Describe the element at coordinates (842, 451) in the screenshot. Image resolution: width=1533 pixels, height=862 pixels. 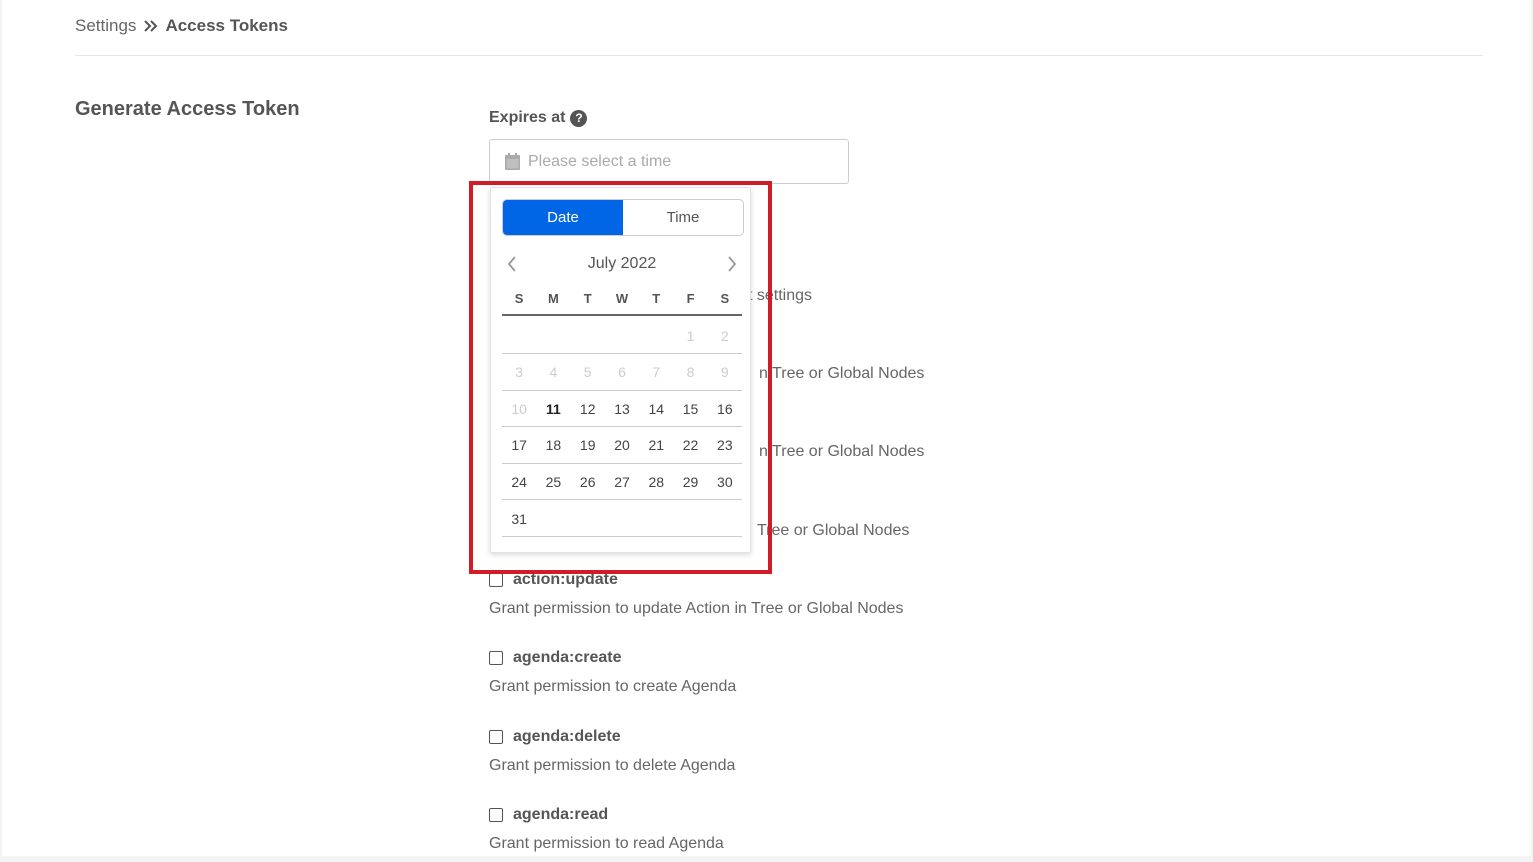
I see `obscured-text-3: n Tree or Global Nodes` at that location.